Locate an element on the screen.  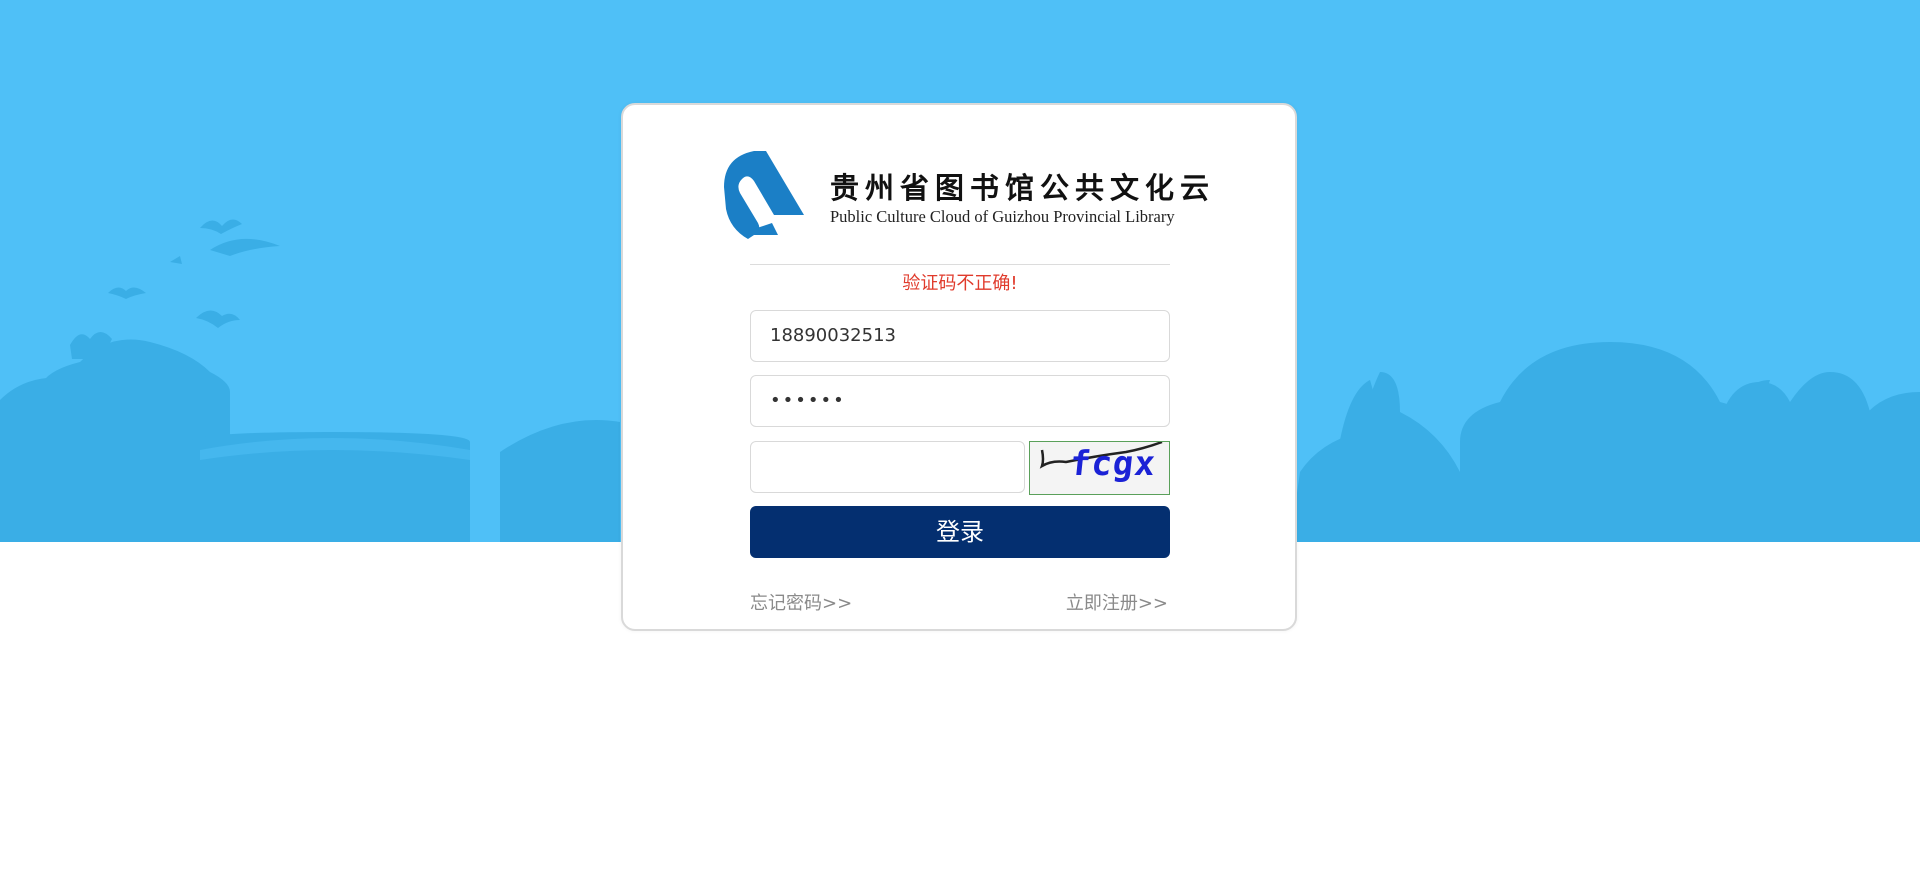
captcha-input is located at coordinates (887, 467).